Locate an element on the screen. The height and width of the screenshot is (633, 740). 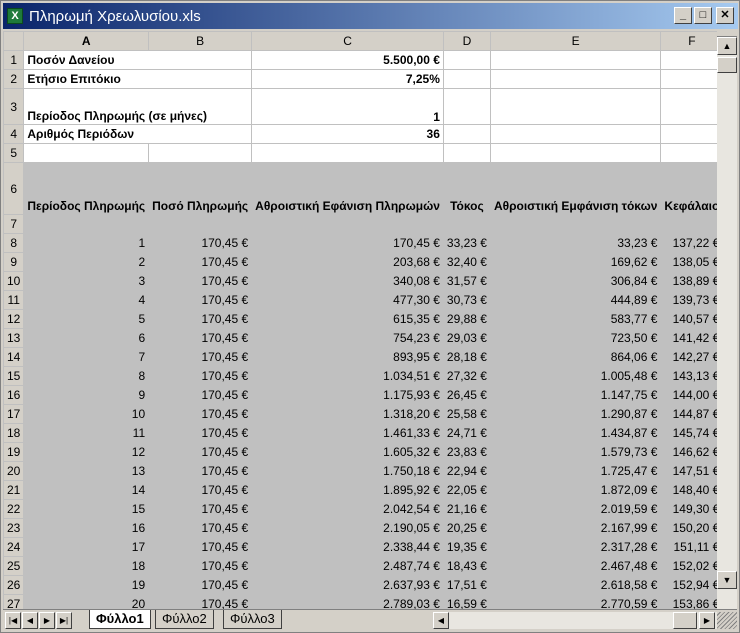
horizontal-scrollbar: ◀ ▶ is located at coordinates (575, 620).